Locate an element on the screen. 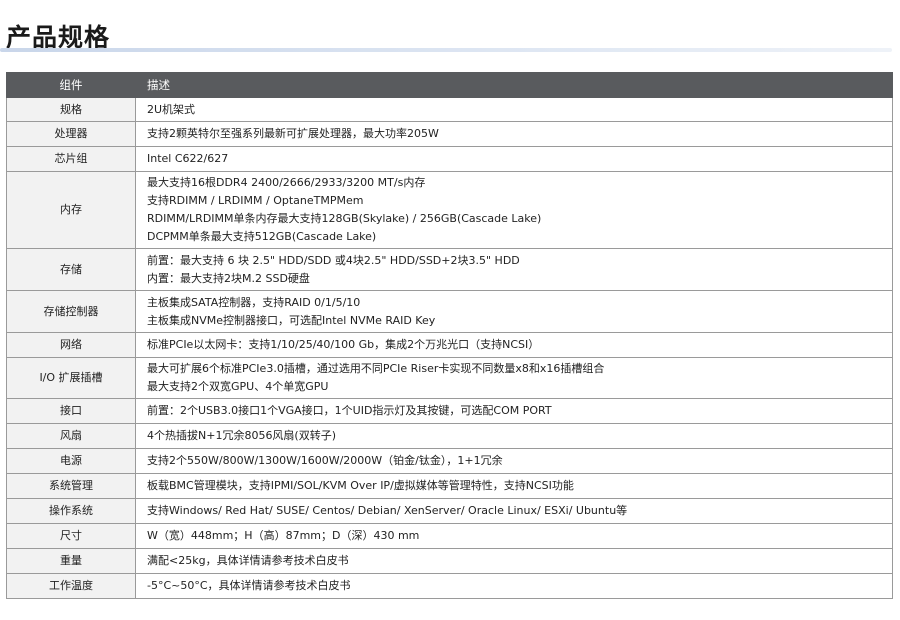 The width and height of the screenshot is (900, 620). spec-label: 工作温度 is located at coordinates (71, 586).